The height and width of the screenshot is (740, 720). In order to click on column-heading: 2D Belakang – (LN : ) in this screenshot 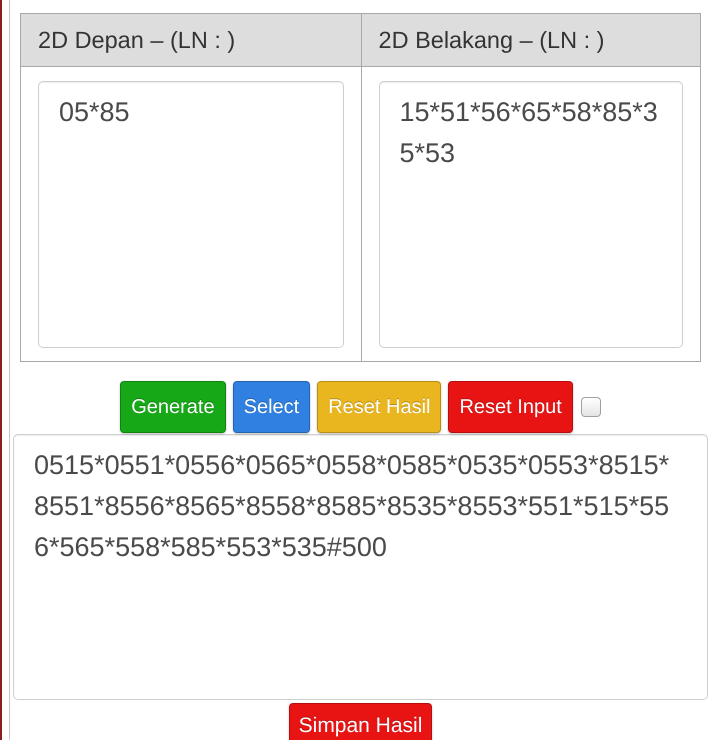, I will do `click(491, 40)`.